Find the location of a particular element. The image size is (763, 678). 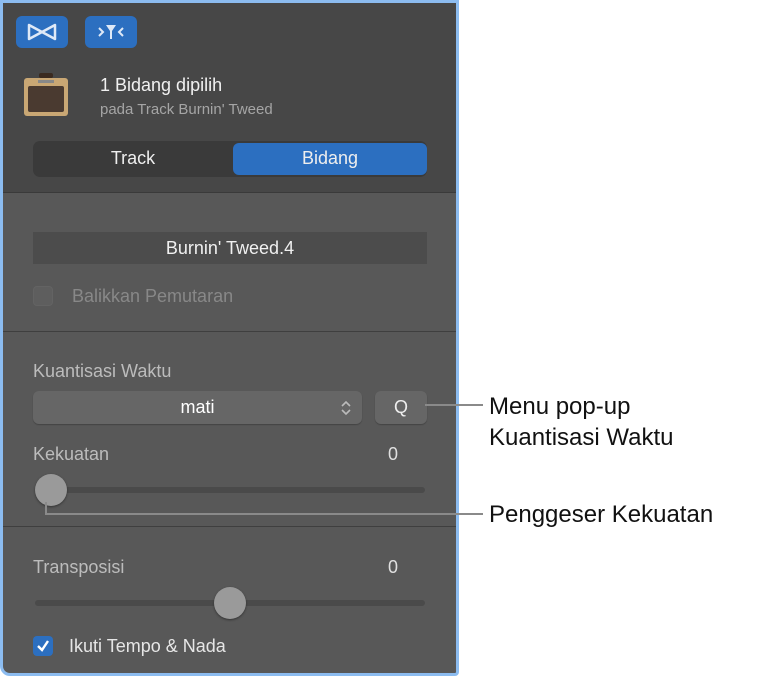

smart-controls-button is located at coordinates (111, 32).